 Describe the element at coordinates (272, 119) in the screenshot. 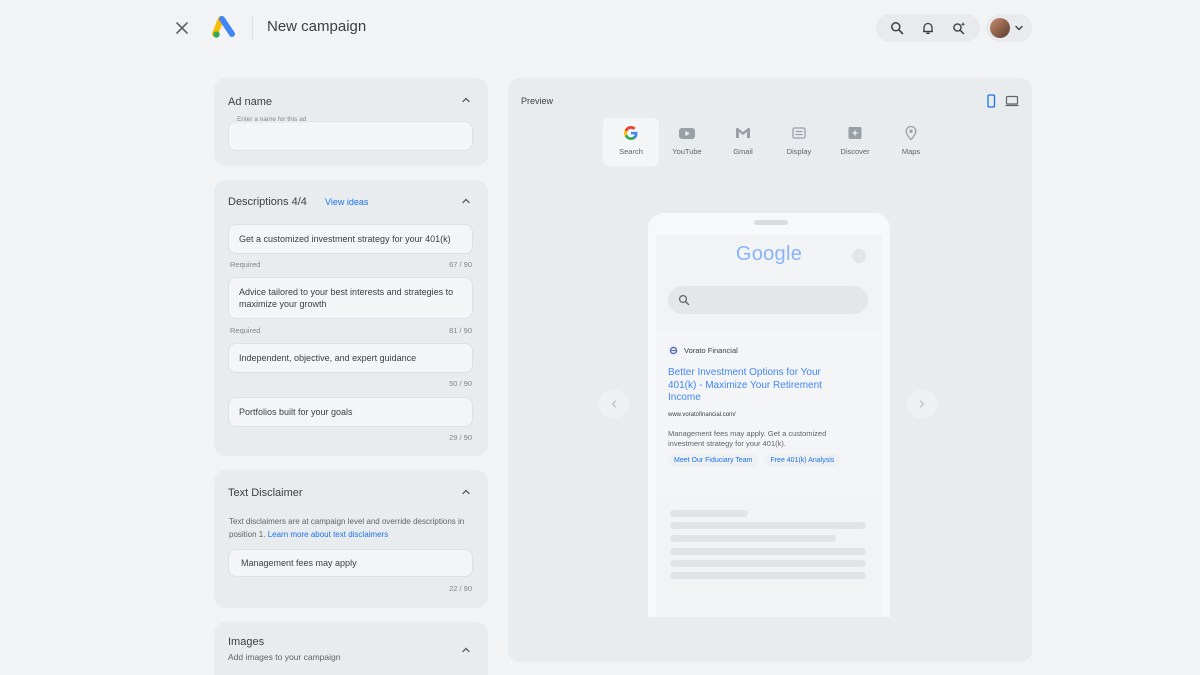

I see `ad-name-placeholder: Enter a name for this ad` at that location.